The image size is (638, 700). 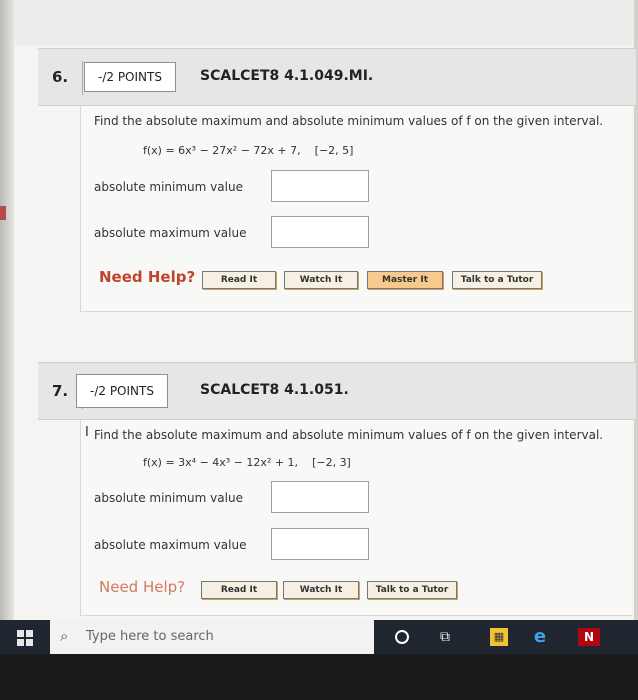 I want to click on interval-text: [−2, 5], so click(x=334, y=150).